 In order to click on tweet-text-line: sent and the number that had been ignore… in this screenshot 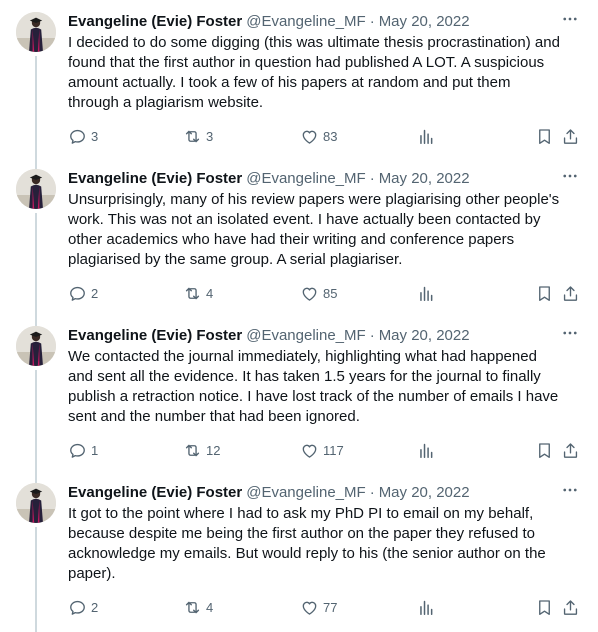, I will do `click(214, 416)`.